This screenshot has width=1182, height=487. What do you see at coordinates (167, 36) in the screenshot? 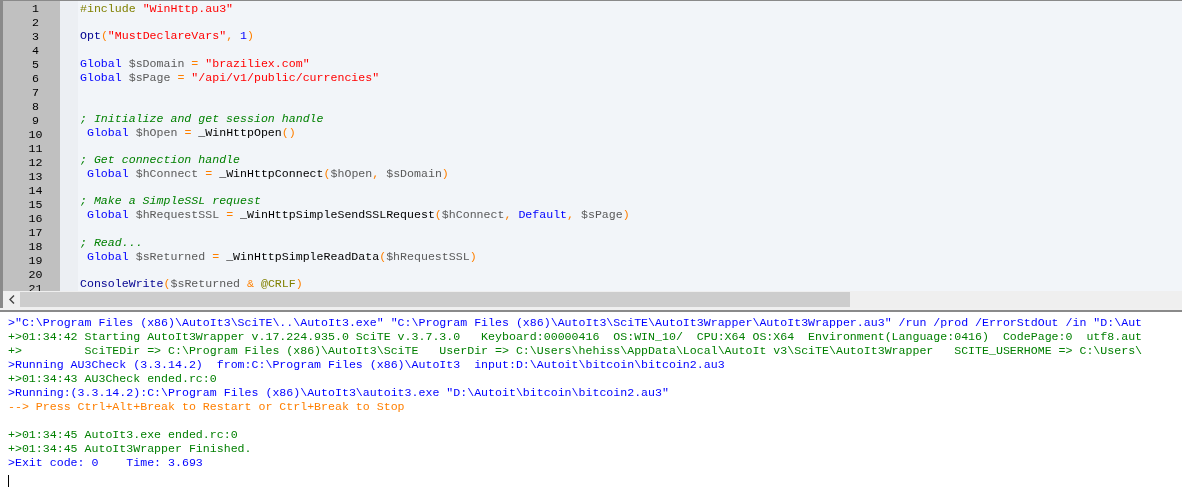
I see `code-line: Opt("MustDeclareVars", 1)` at bounding box center [167, 36].